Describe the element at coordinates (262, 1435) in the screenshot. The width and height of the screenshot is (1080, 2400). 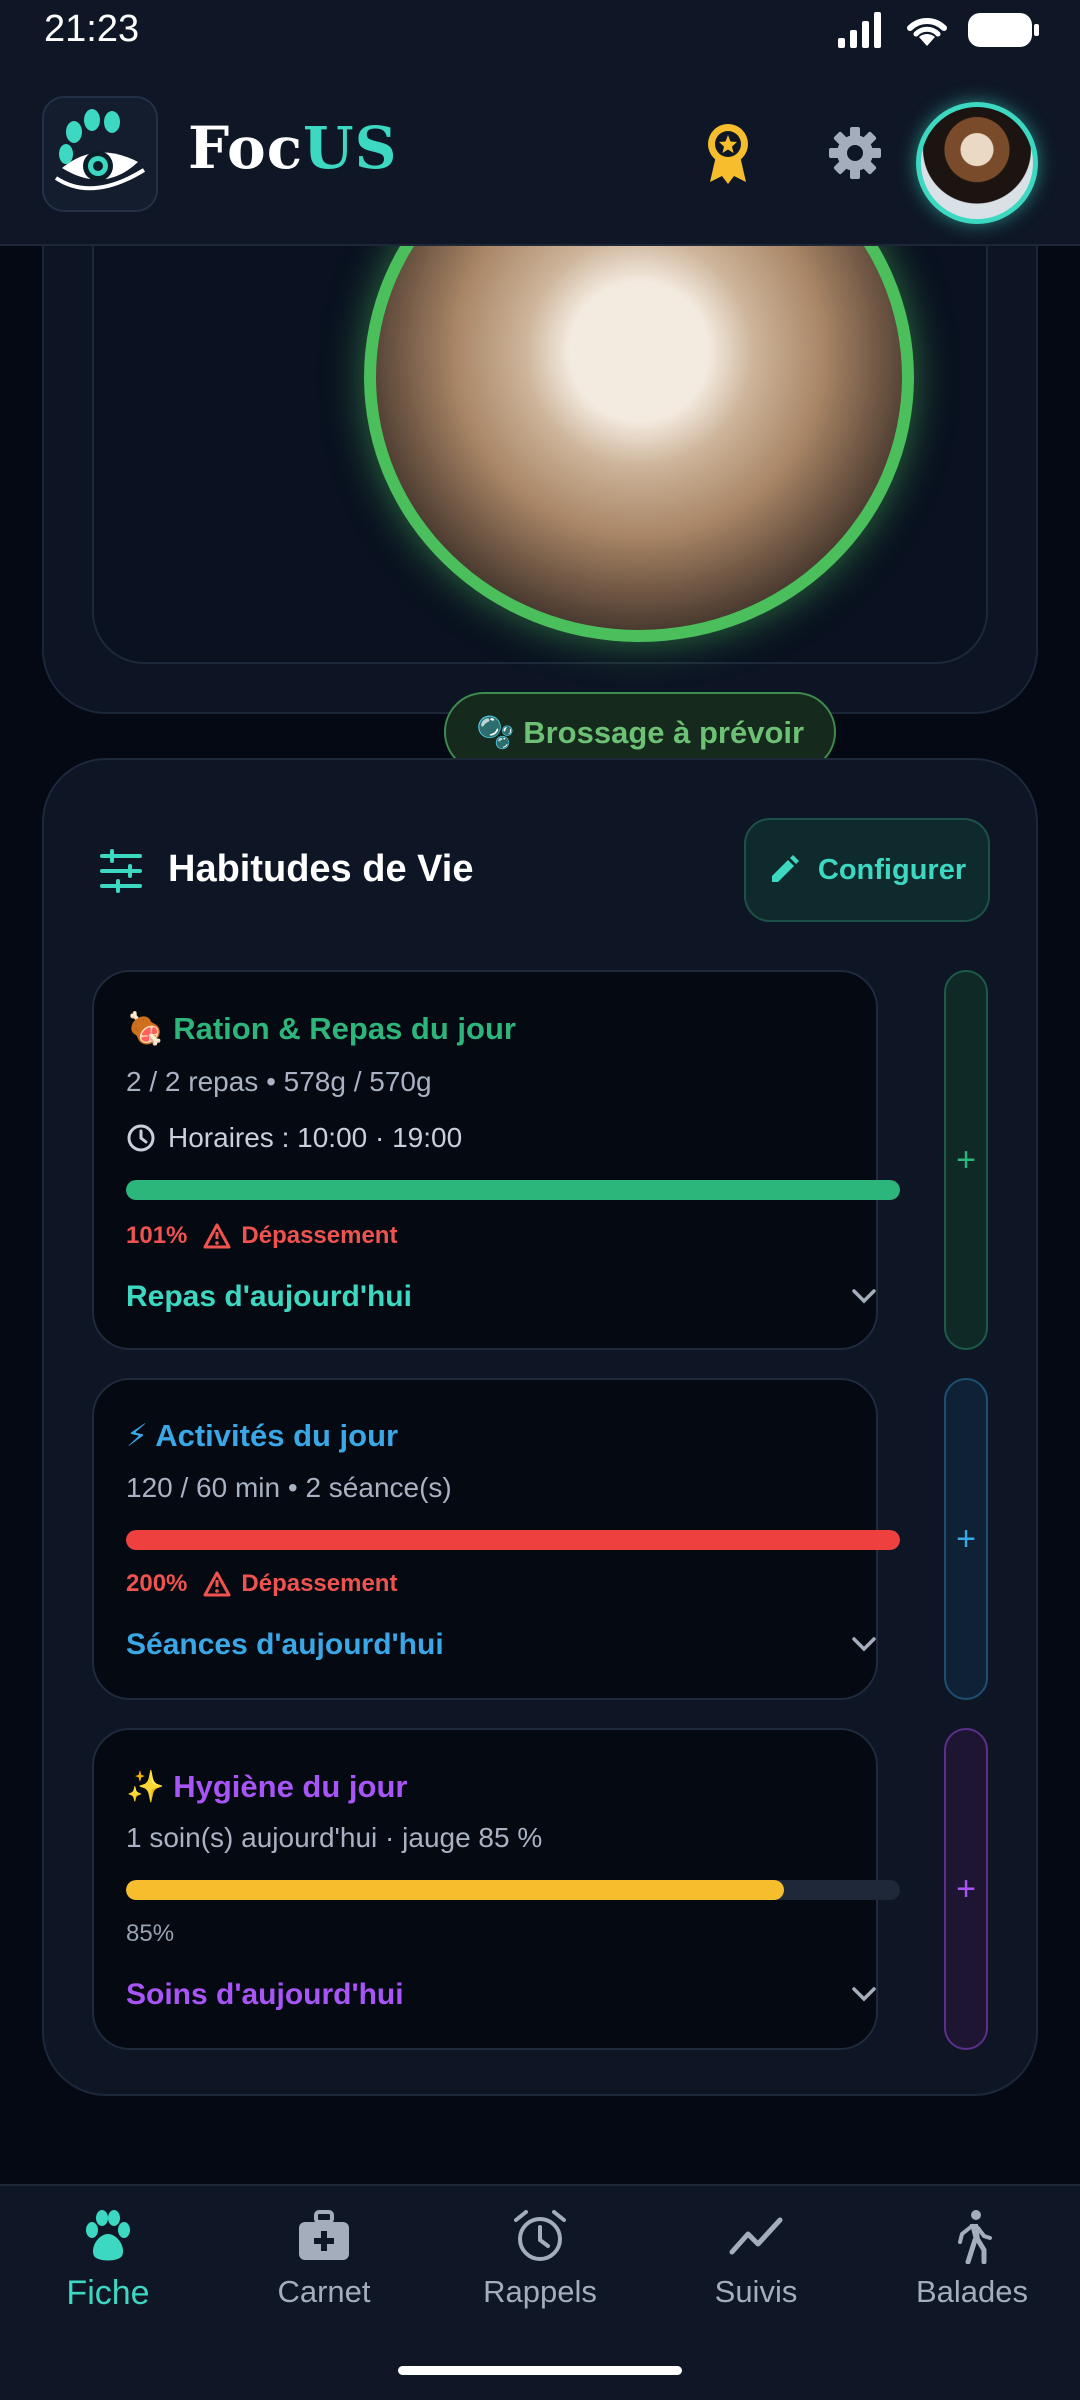
I see `activities-title: ⚡ Activités du jour` at that location.